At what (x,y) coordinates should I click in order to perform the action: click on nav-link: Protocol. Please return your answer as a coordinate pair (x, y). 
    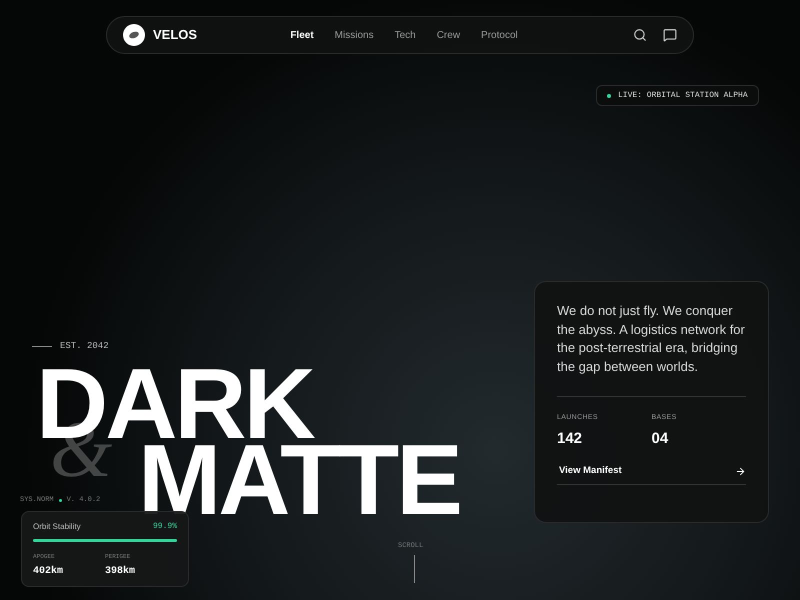
    Looking at the image, I should click on (499, 35).